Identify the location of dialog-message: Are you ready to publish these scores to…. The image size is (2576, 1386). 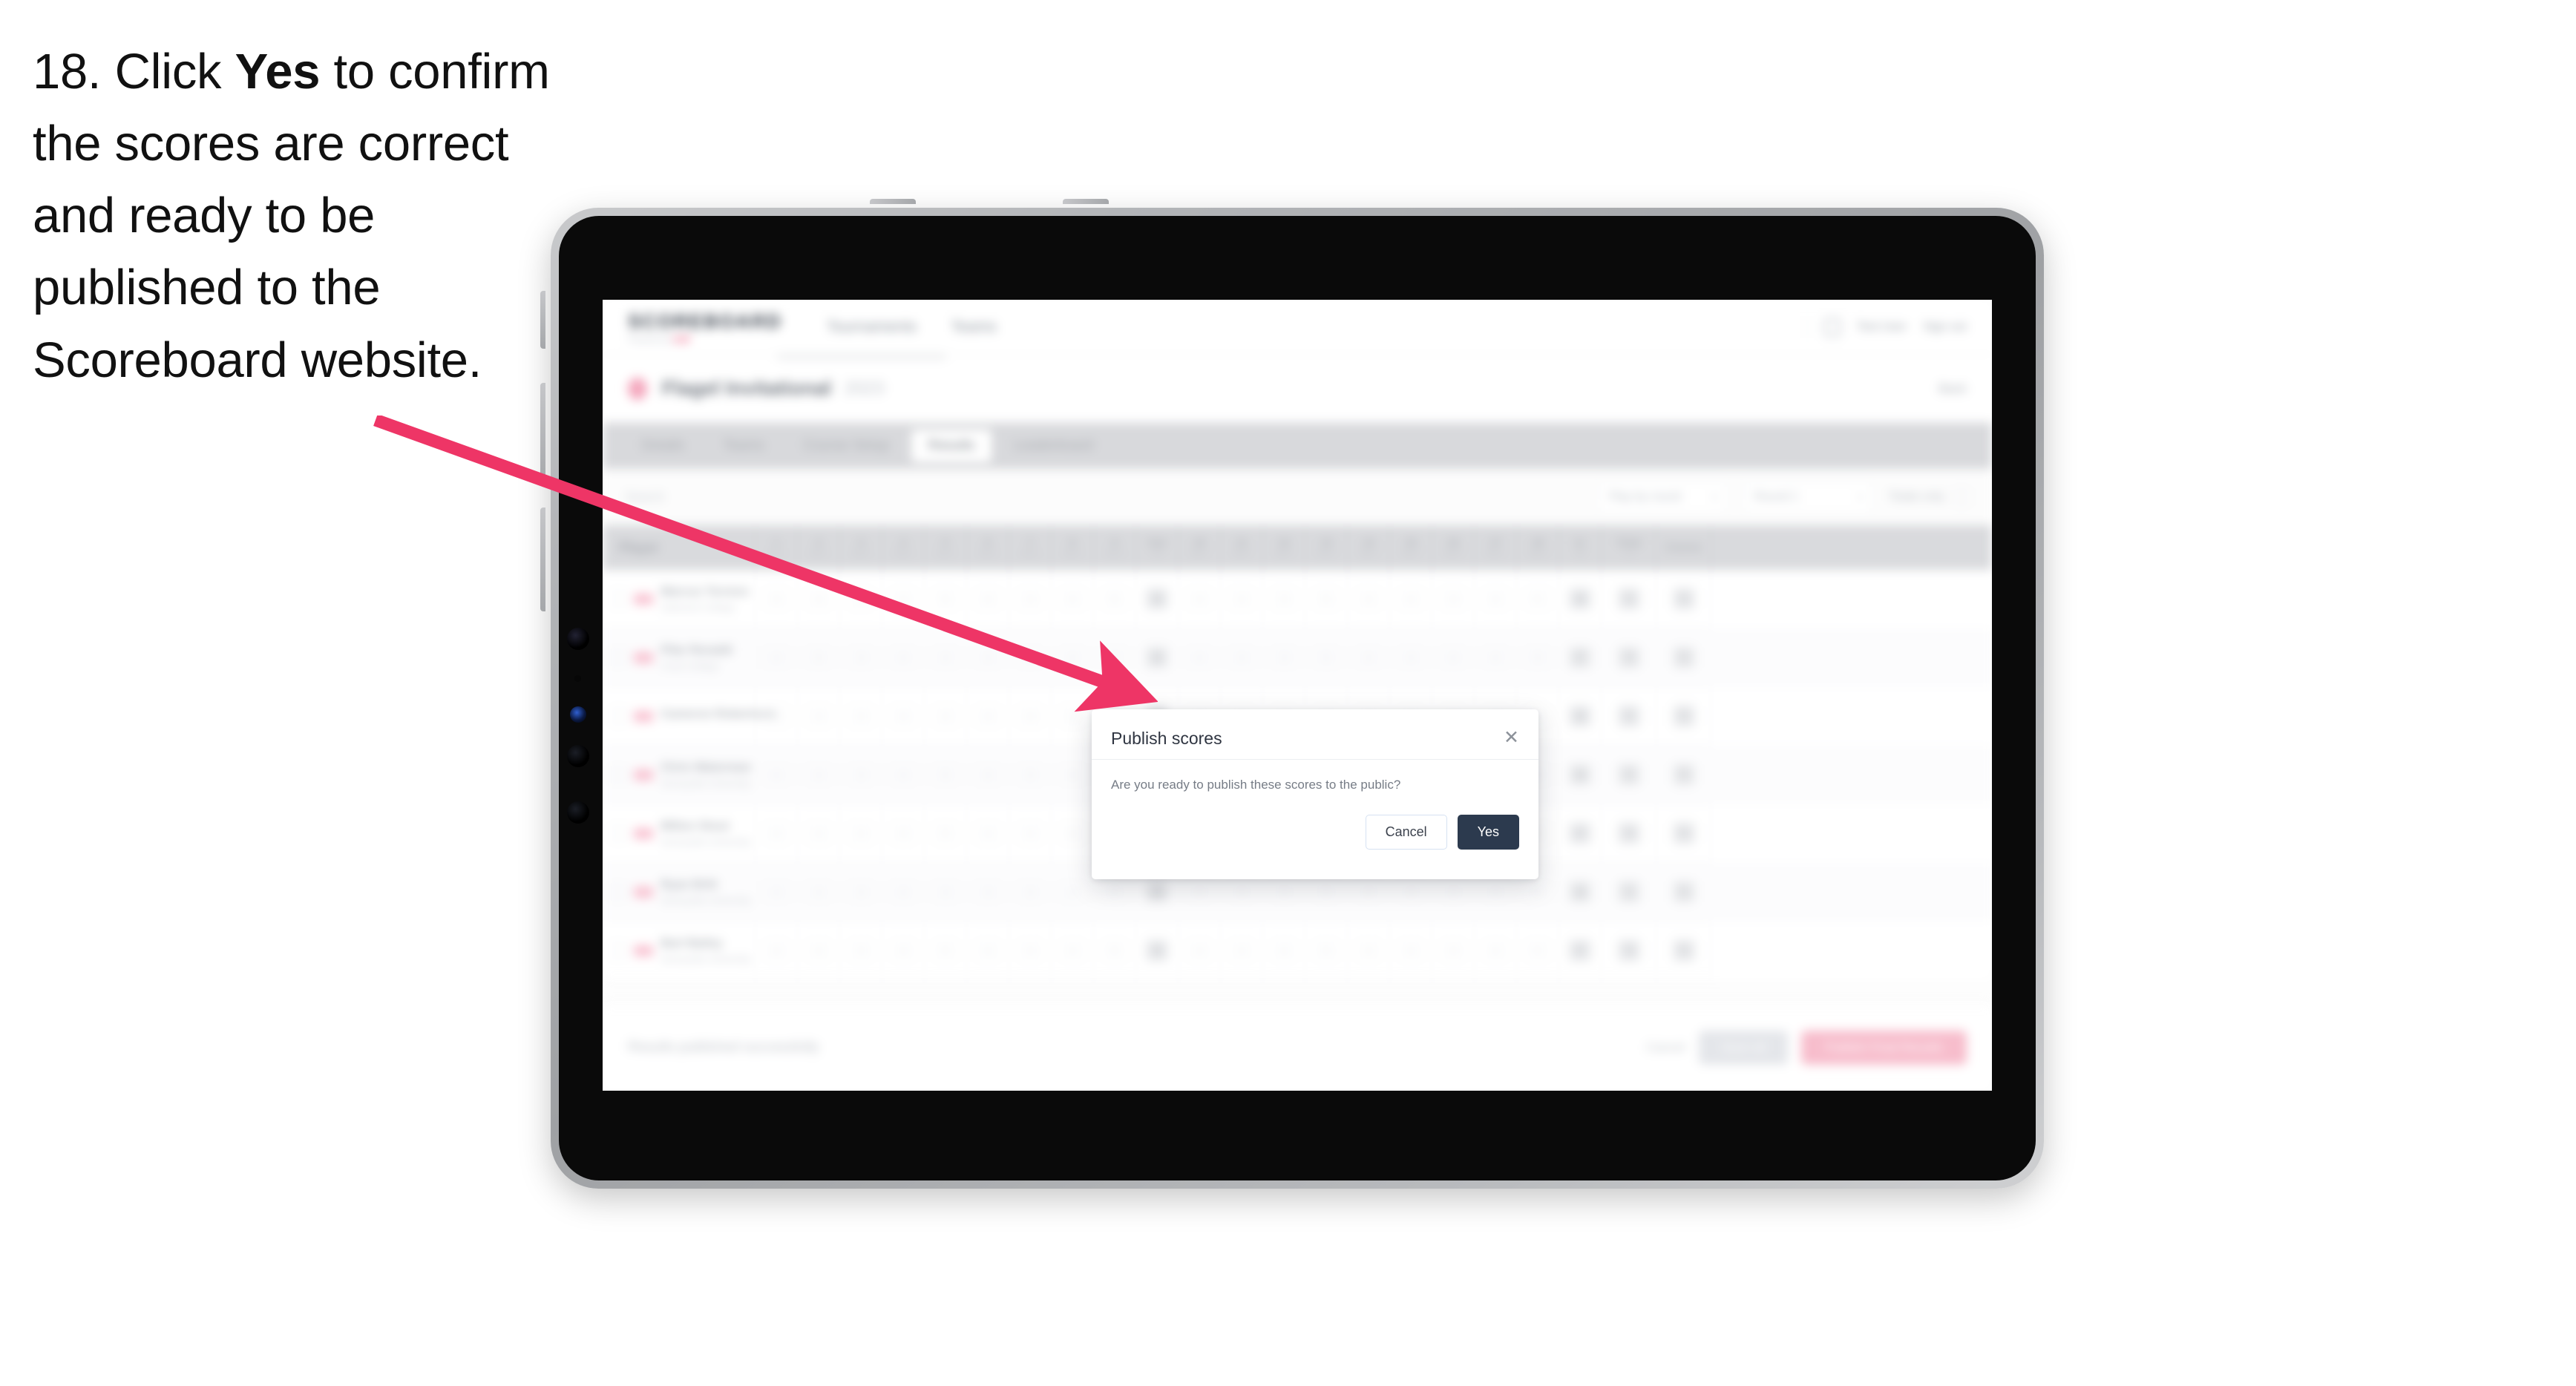
(1256, 785).